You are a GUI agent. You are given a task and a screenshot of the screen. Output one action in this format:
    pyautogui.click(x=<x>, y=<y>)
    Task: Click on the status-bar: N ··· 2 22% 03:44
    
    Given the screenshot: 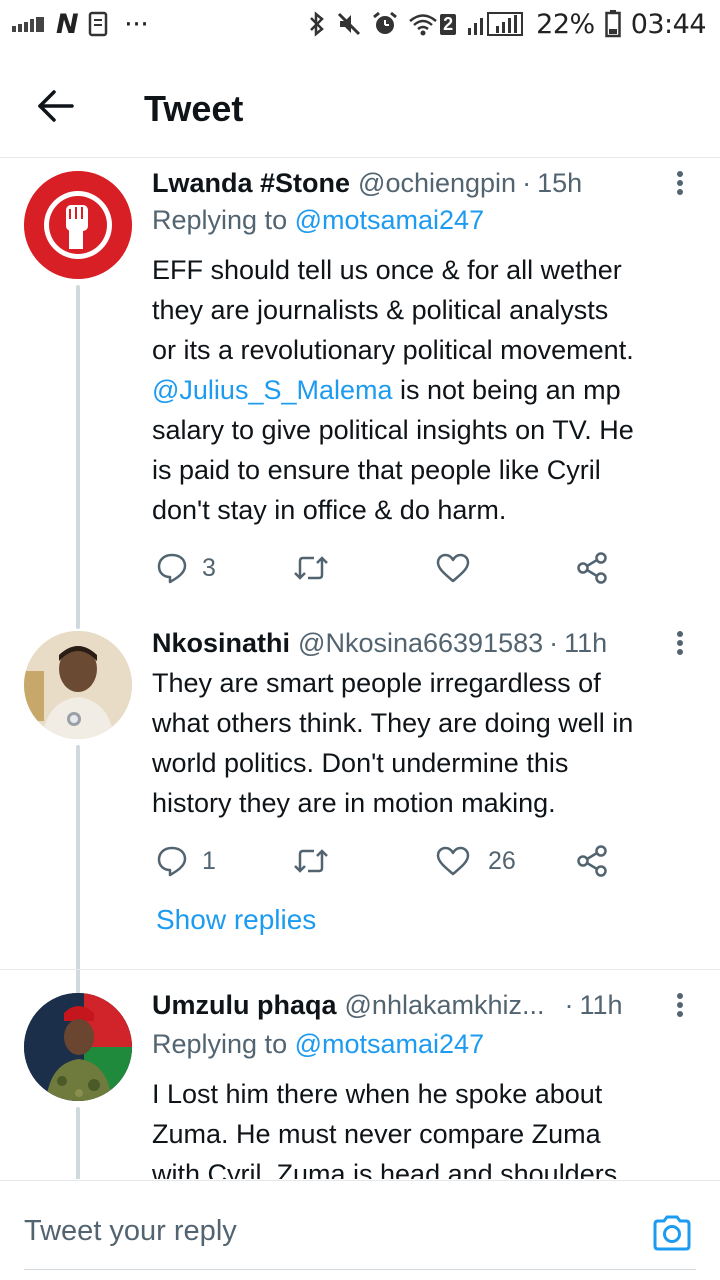 What is the action you would take?
    pyautogui.click(x=360, y=24)
    